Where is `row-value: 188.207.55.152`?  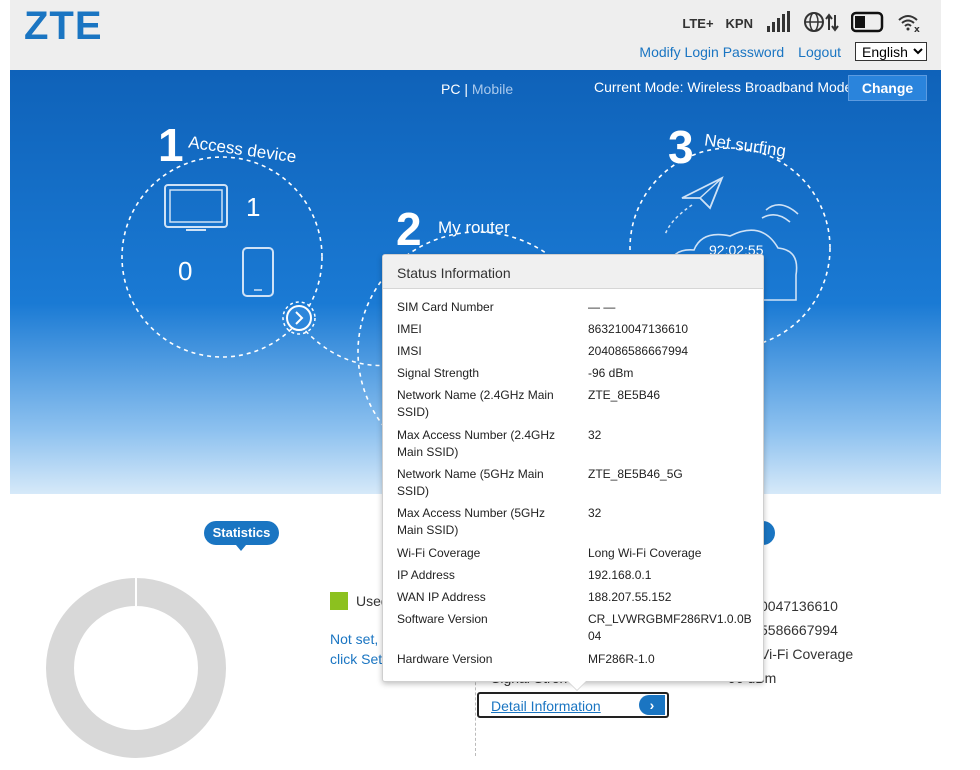
row-value: 188.207.55.152 is located at coordinates (630, 597).